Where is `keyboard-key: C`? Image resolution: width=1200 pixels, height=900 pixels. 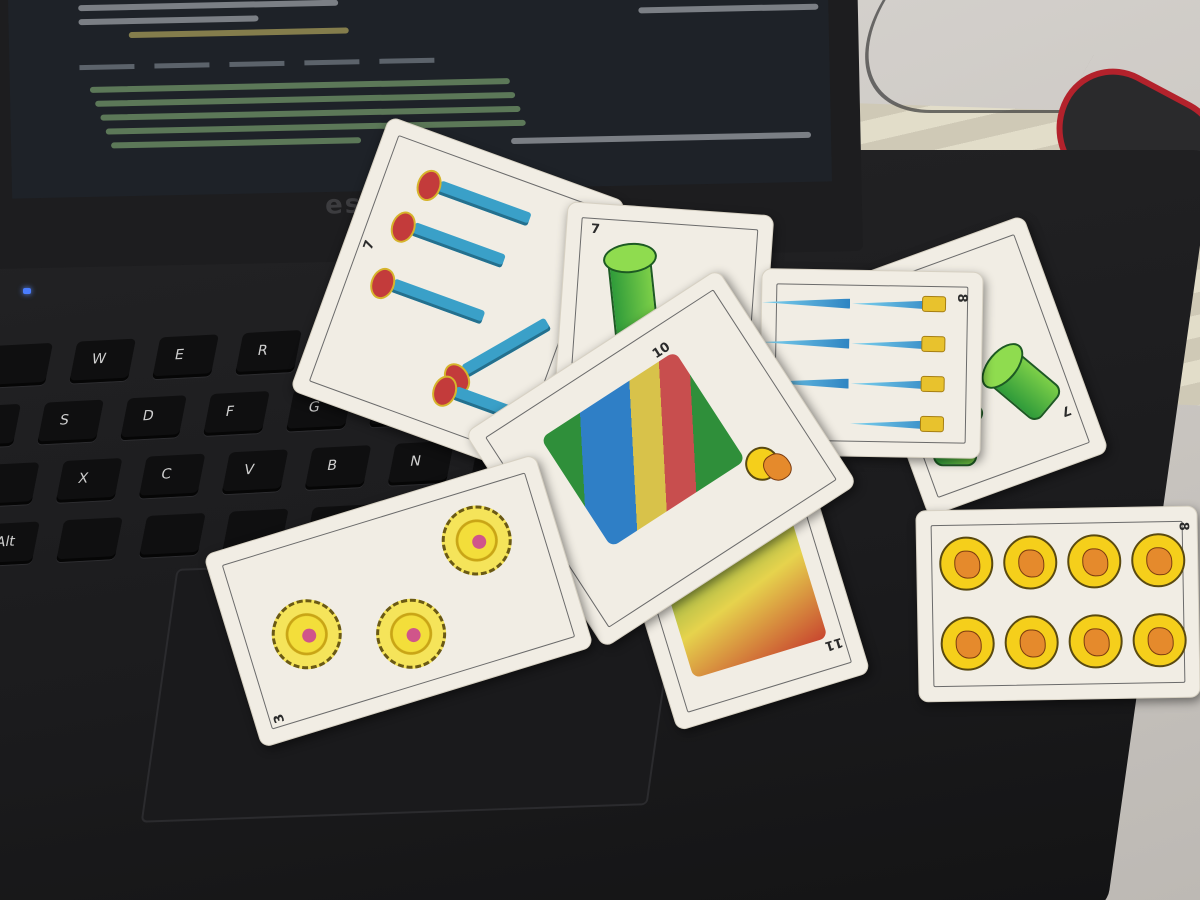 keyboard-key: C is located at coordinates (172, 476).